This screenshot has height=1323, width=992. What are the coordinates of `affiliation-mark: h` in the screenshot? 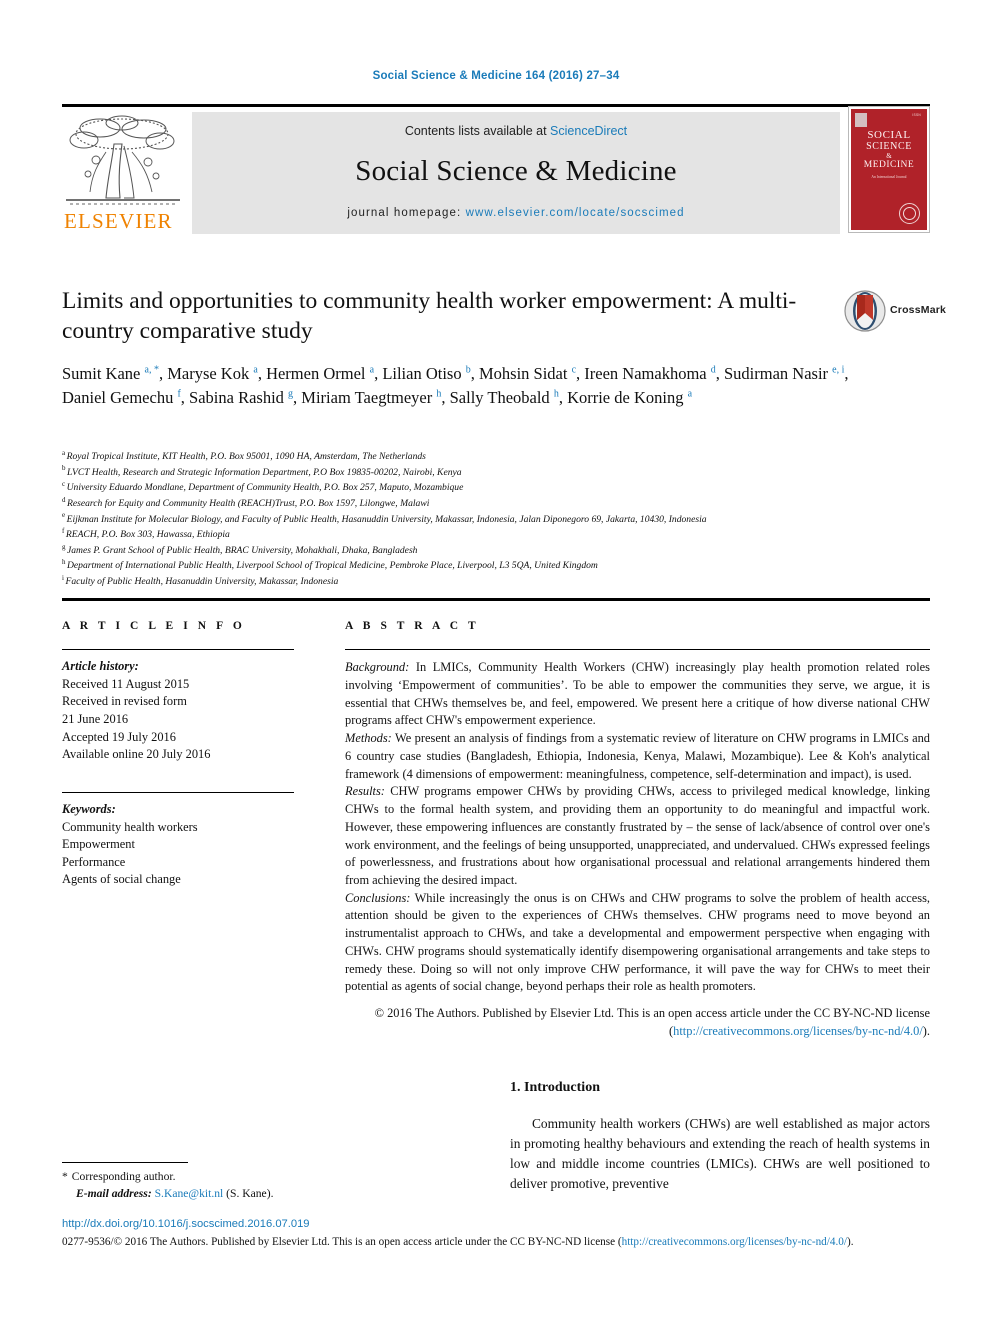 It's located at (64, 562).